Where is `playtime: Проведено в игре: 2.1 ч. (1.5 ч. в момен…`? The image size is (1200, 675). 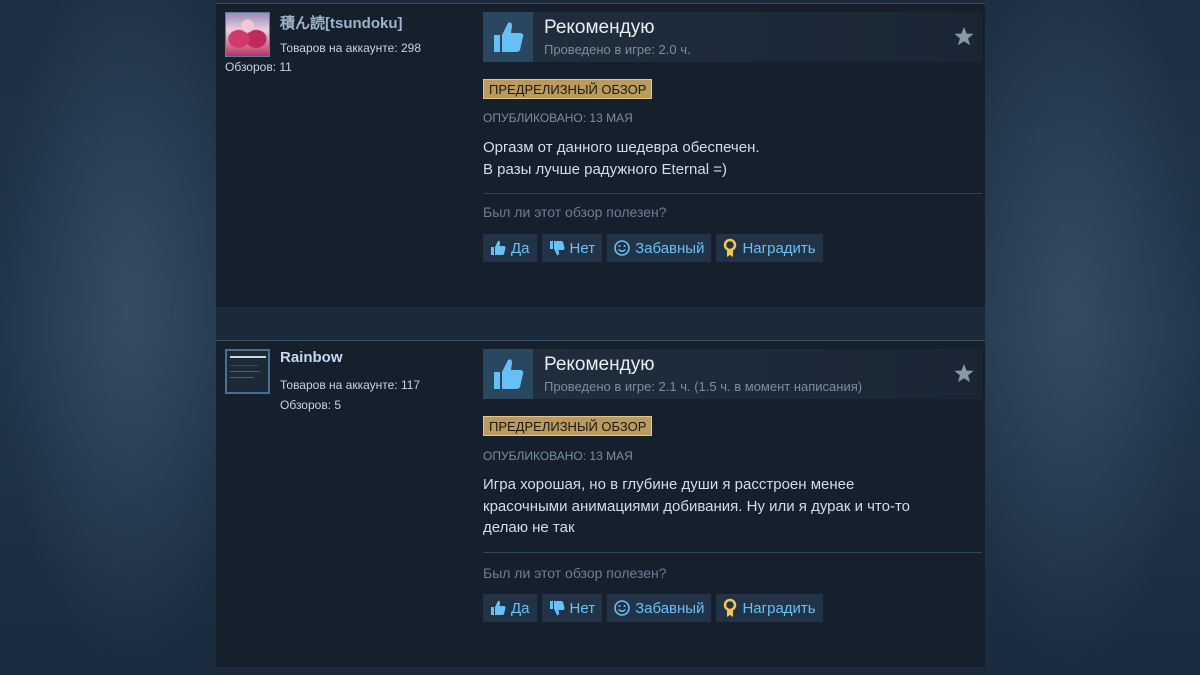
playtime: Проведено в игре: 2.1 ч. (1.5 ч. в момен… is located at coordinates (703, 386).